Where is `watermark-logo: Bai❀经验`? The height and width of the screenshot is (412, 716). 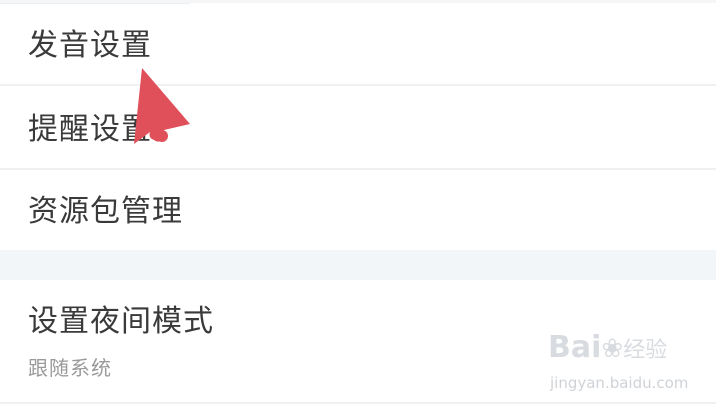 watermark-logo: Bai❀经验 is located at coordinates (607, 349).